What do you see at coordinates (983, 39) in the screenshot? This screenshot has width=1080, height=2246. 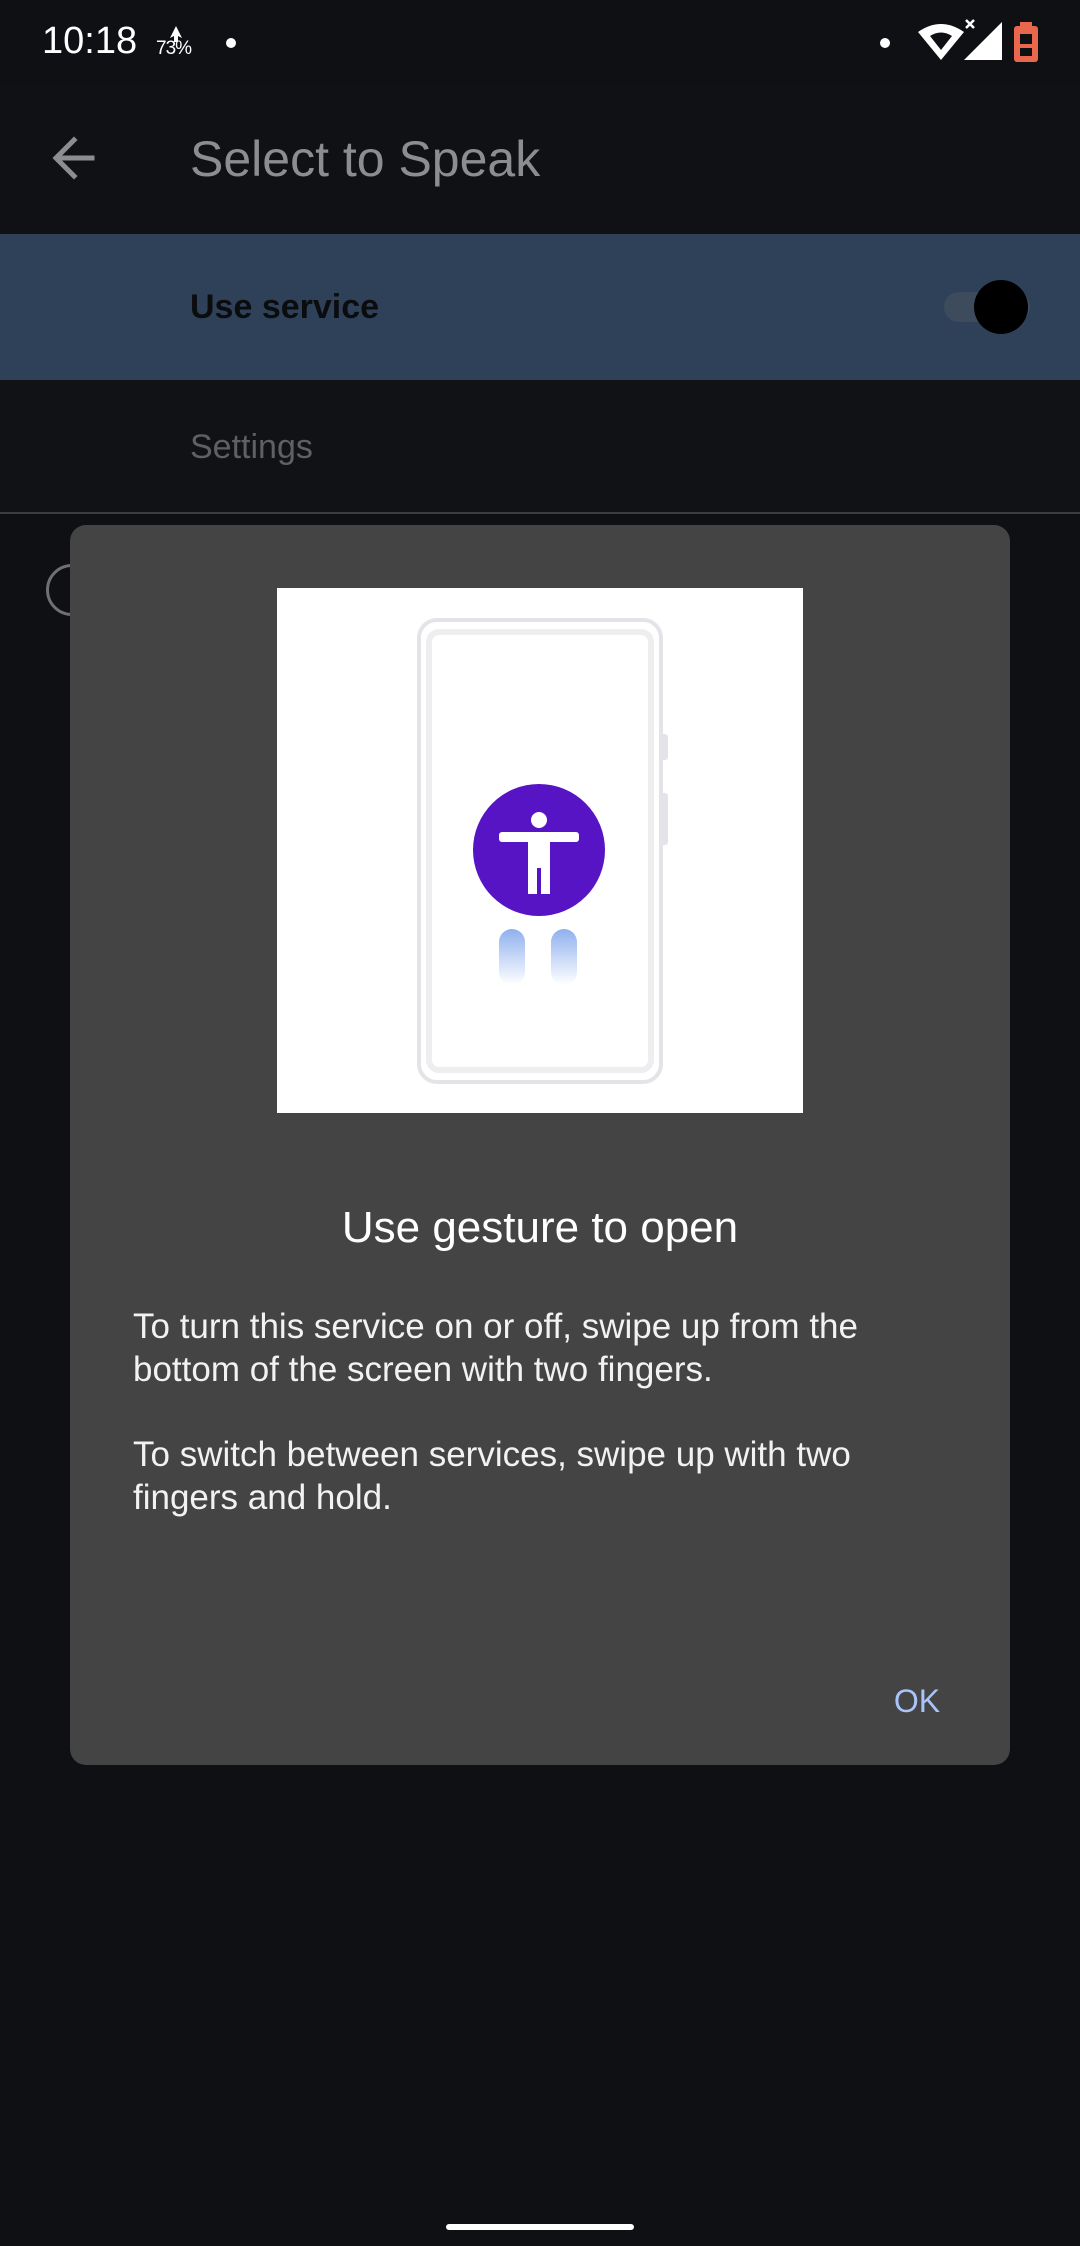 I see `signal-icon` at bounding box center [983, 39].